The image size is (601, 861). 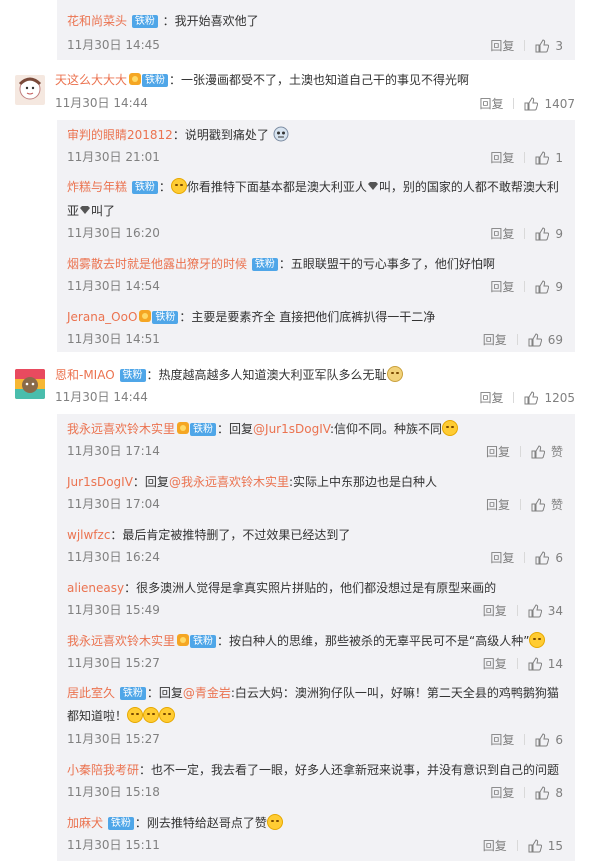 What do you see at coordinates (157, 264) in the screenshot?
I see `username-link: 烟雾散去时就是他露出獠牙的时候` at bounding box center [157, 264].